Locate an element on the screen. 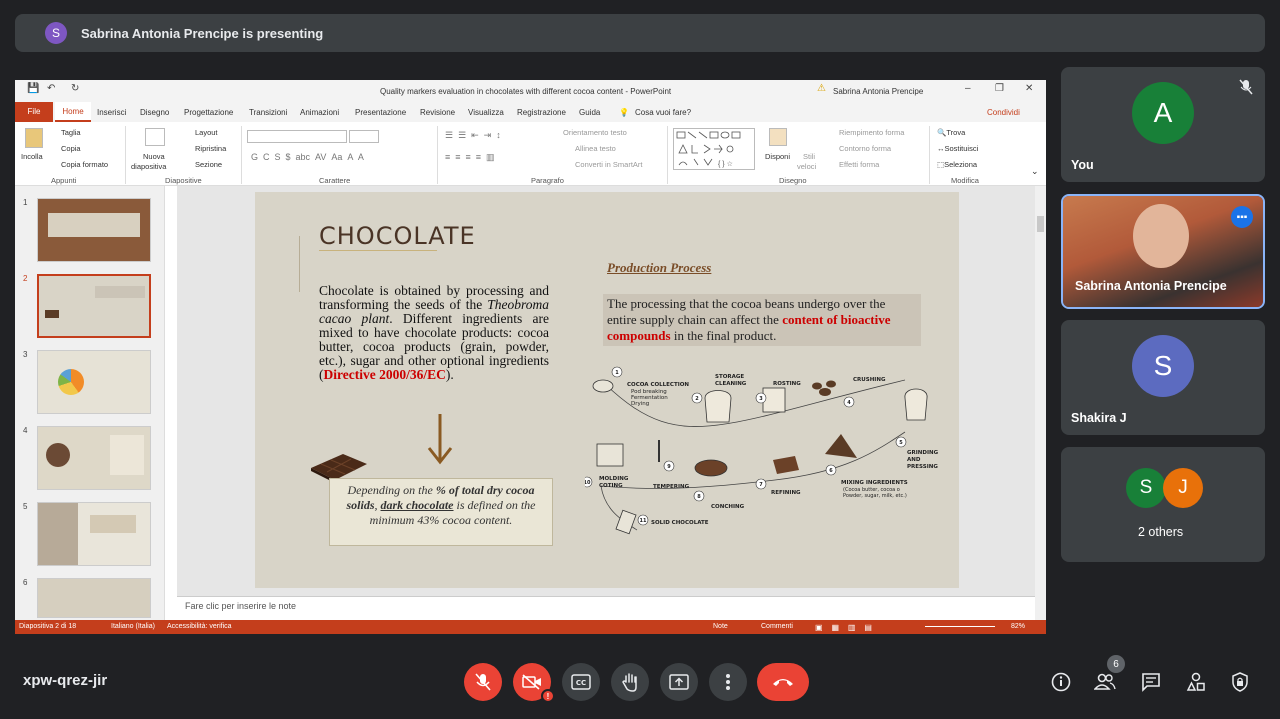 The width and height of the screenshot is (1280, 719). shape-effects-button: Effetti forma is located at coordinates (859, 164).